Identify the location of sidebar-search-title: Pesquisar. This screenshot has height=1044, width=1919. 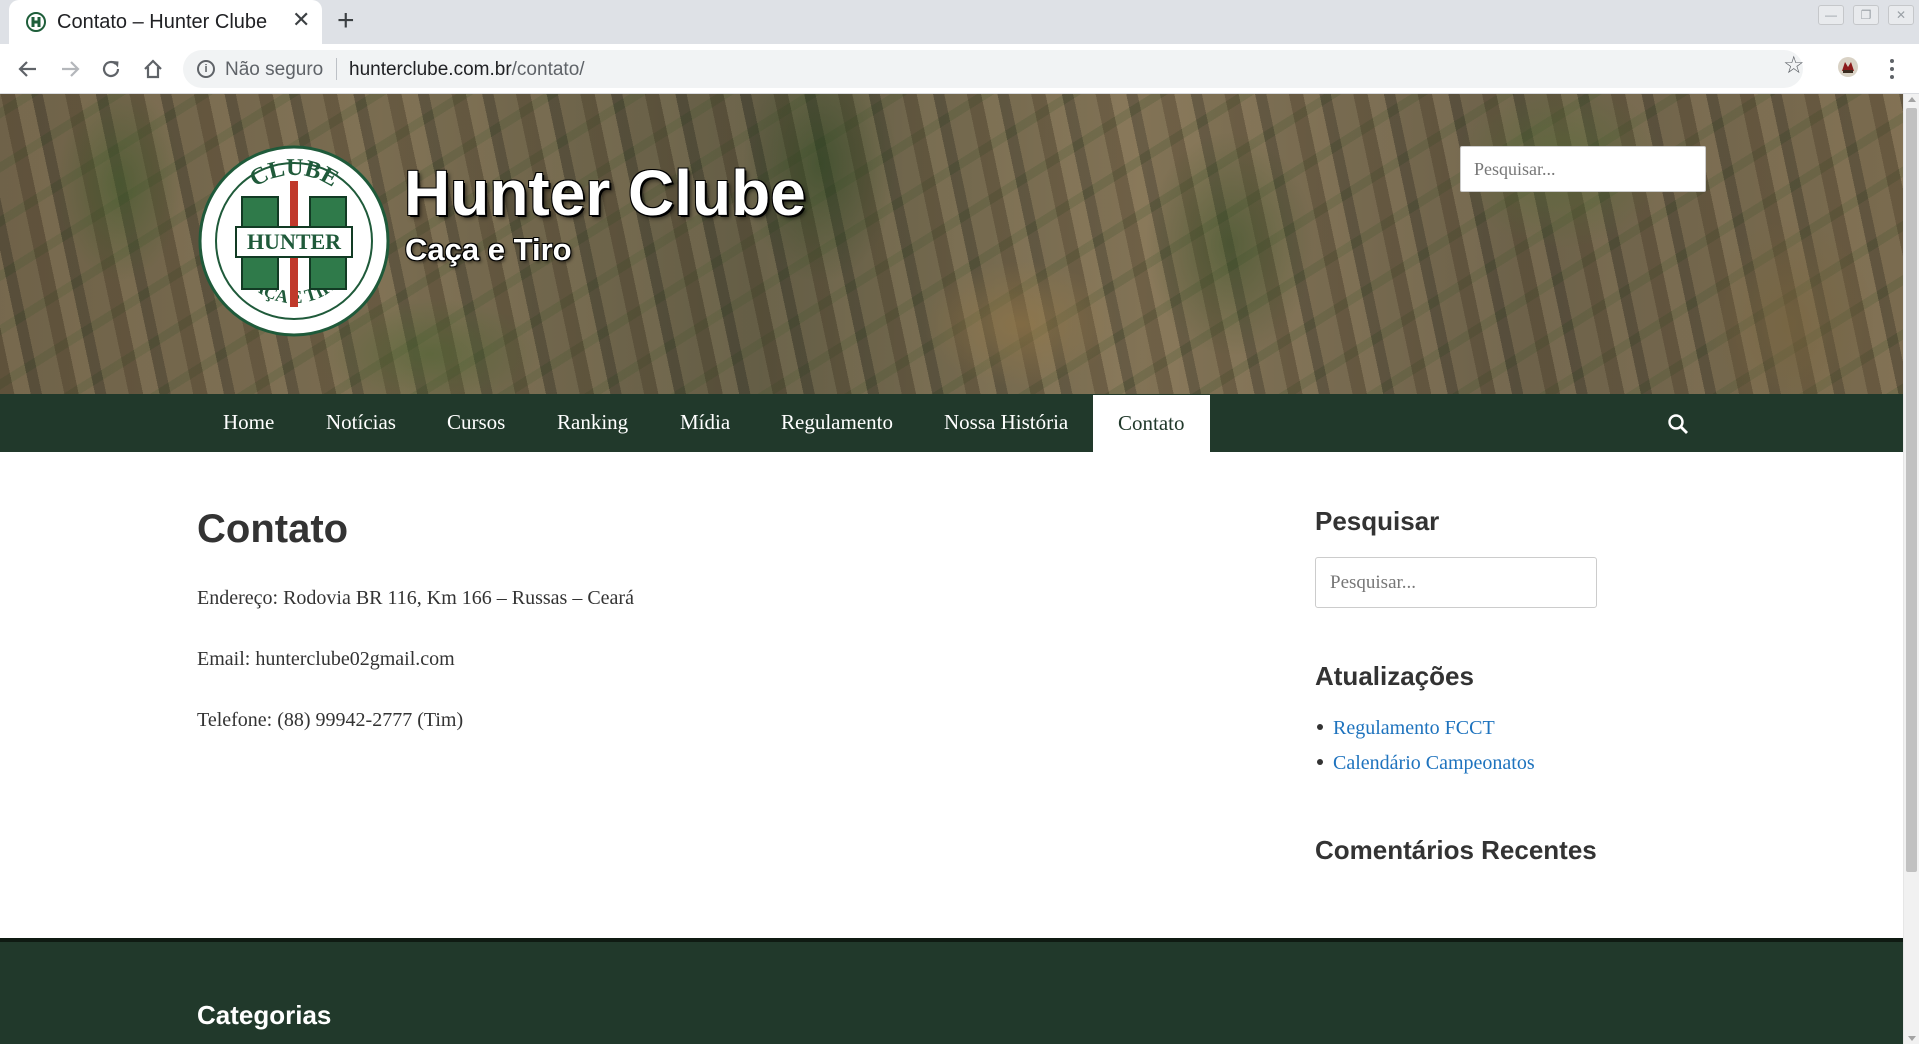
(1377, 521).